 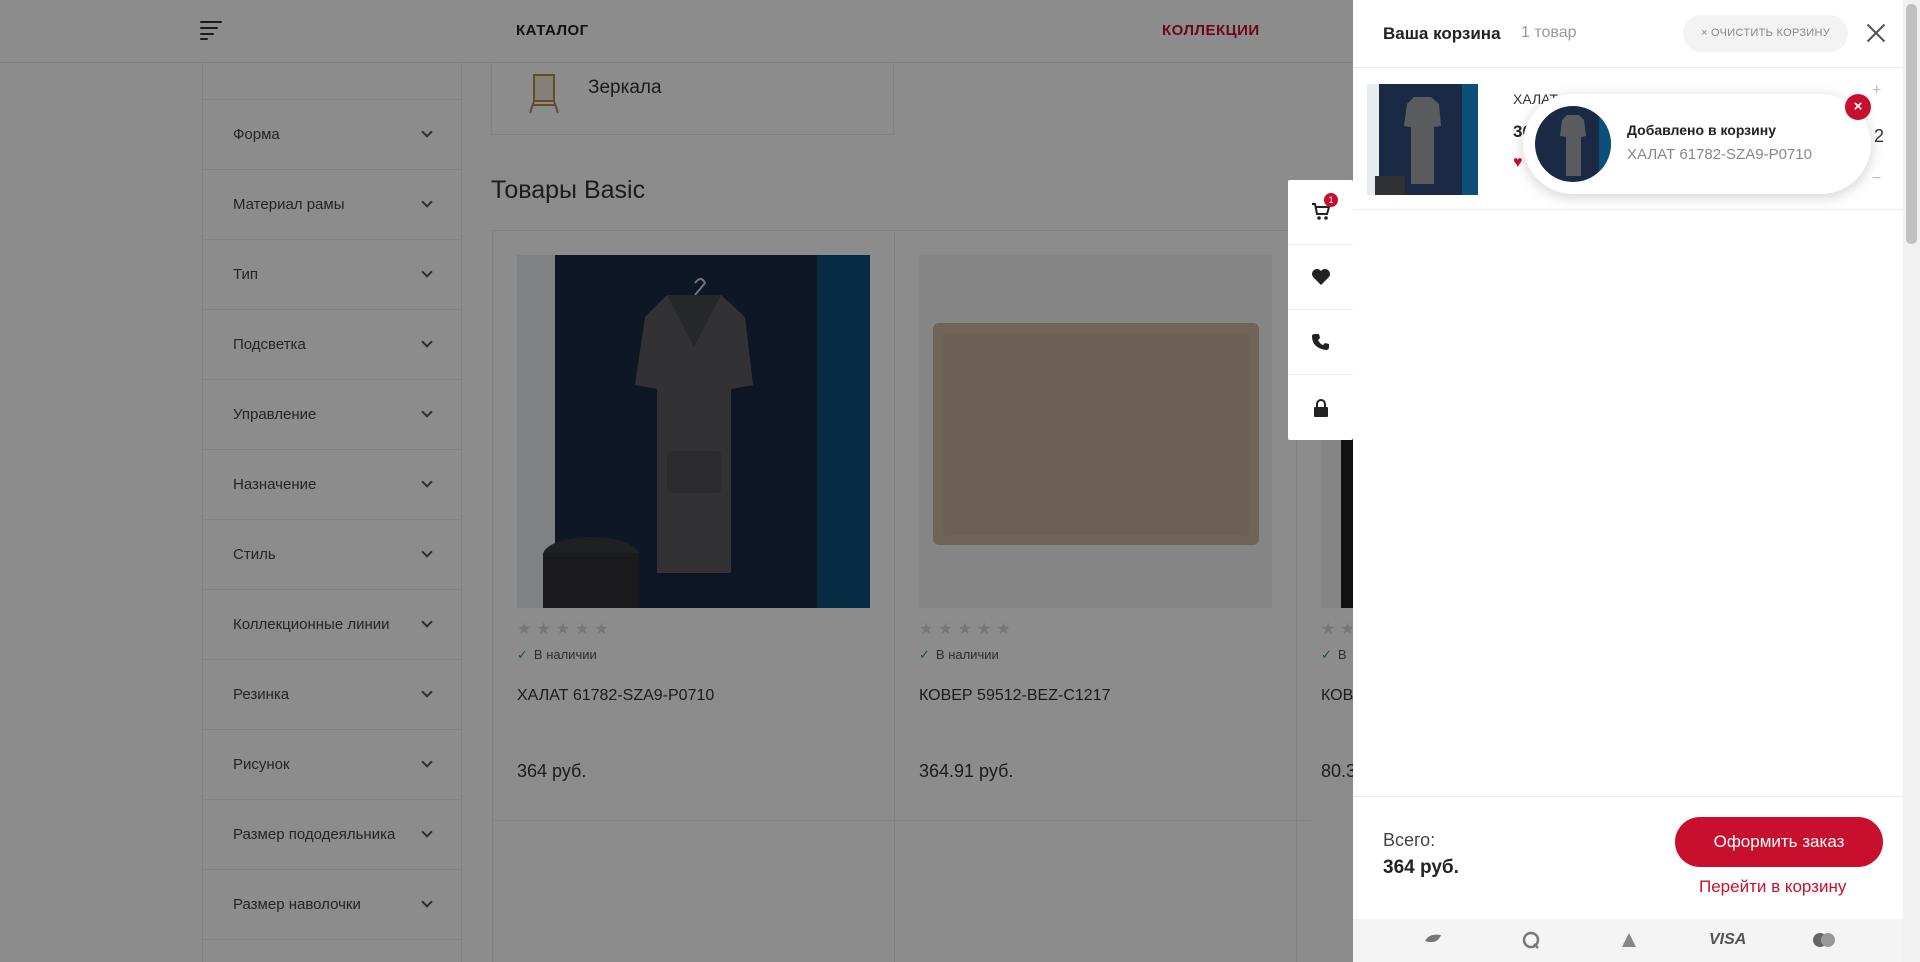 What do you see at coordinates (1858, 107) in the screenshot?
I see `notification-close-button: ×` at bounding box center [1858, 107].